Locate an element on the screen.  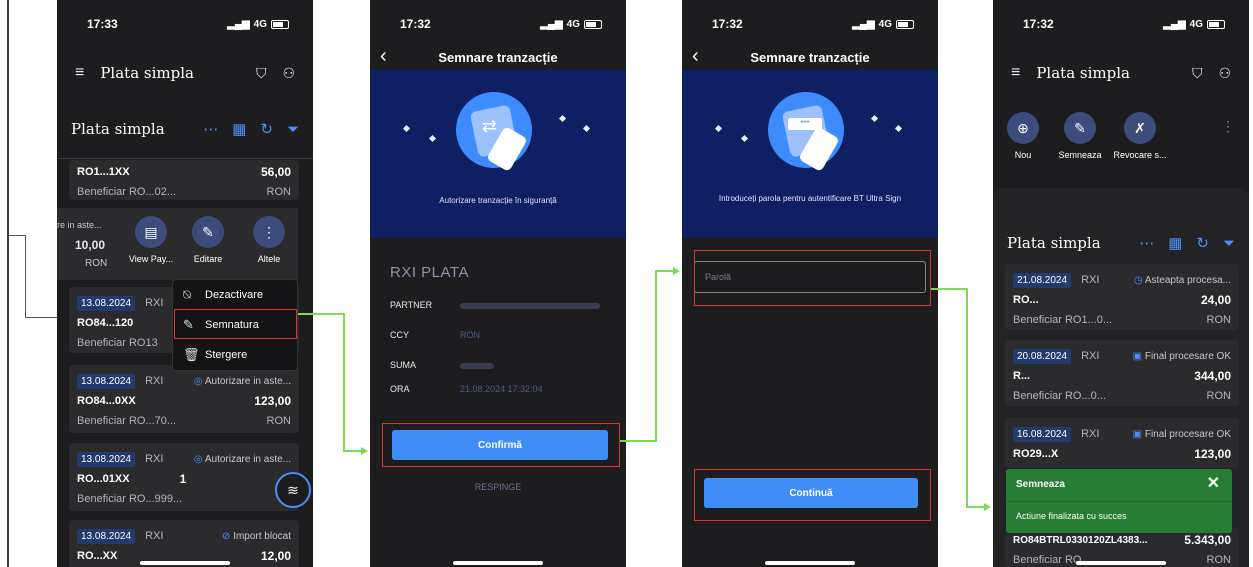
highlight-confirm is located at coordinates (501, 445).